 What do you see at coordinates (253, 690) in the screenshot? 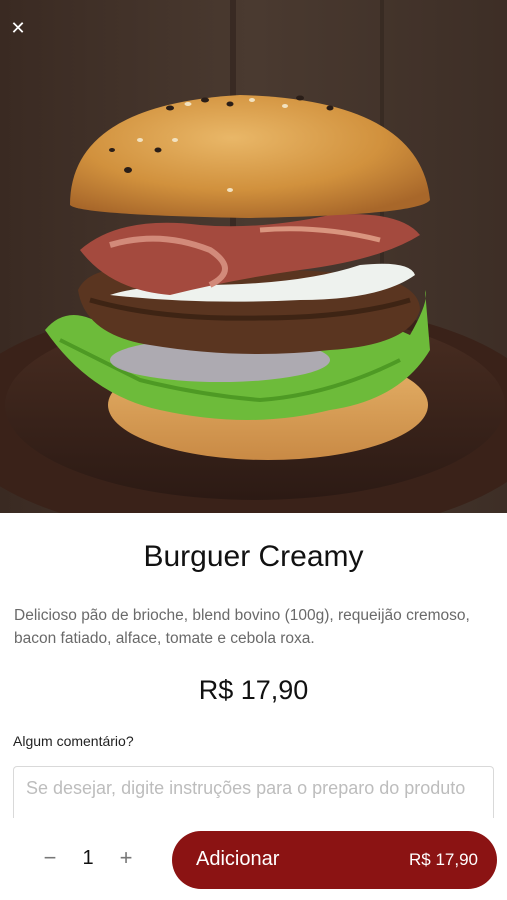
I see `product-price: R$ 17,90` at bounding box center [253, 690].